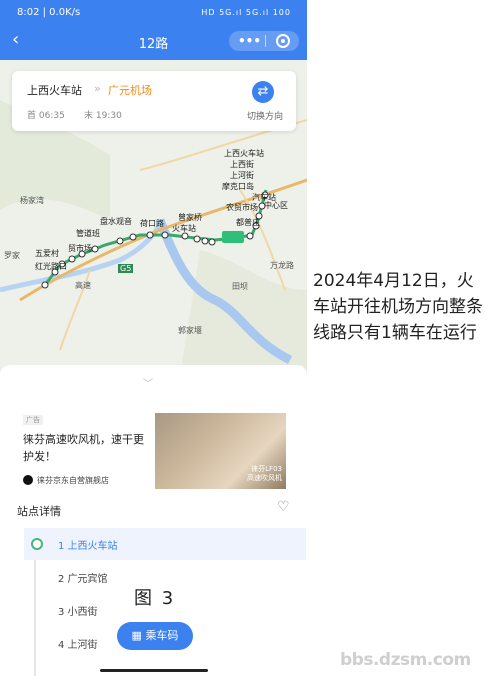 This screenshot has height=676, width=485. Describe the element at coordinates (405, 660) in the screenshot. I see `site-watermark: bbs.dzsm.com` at that location.